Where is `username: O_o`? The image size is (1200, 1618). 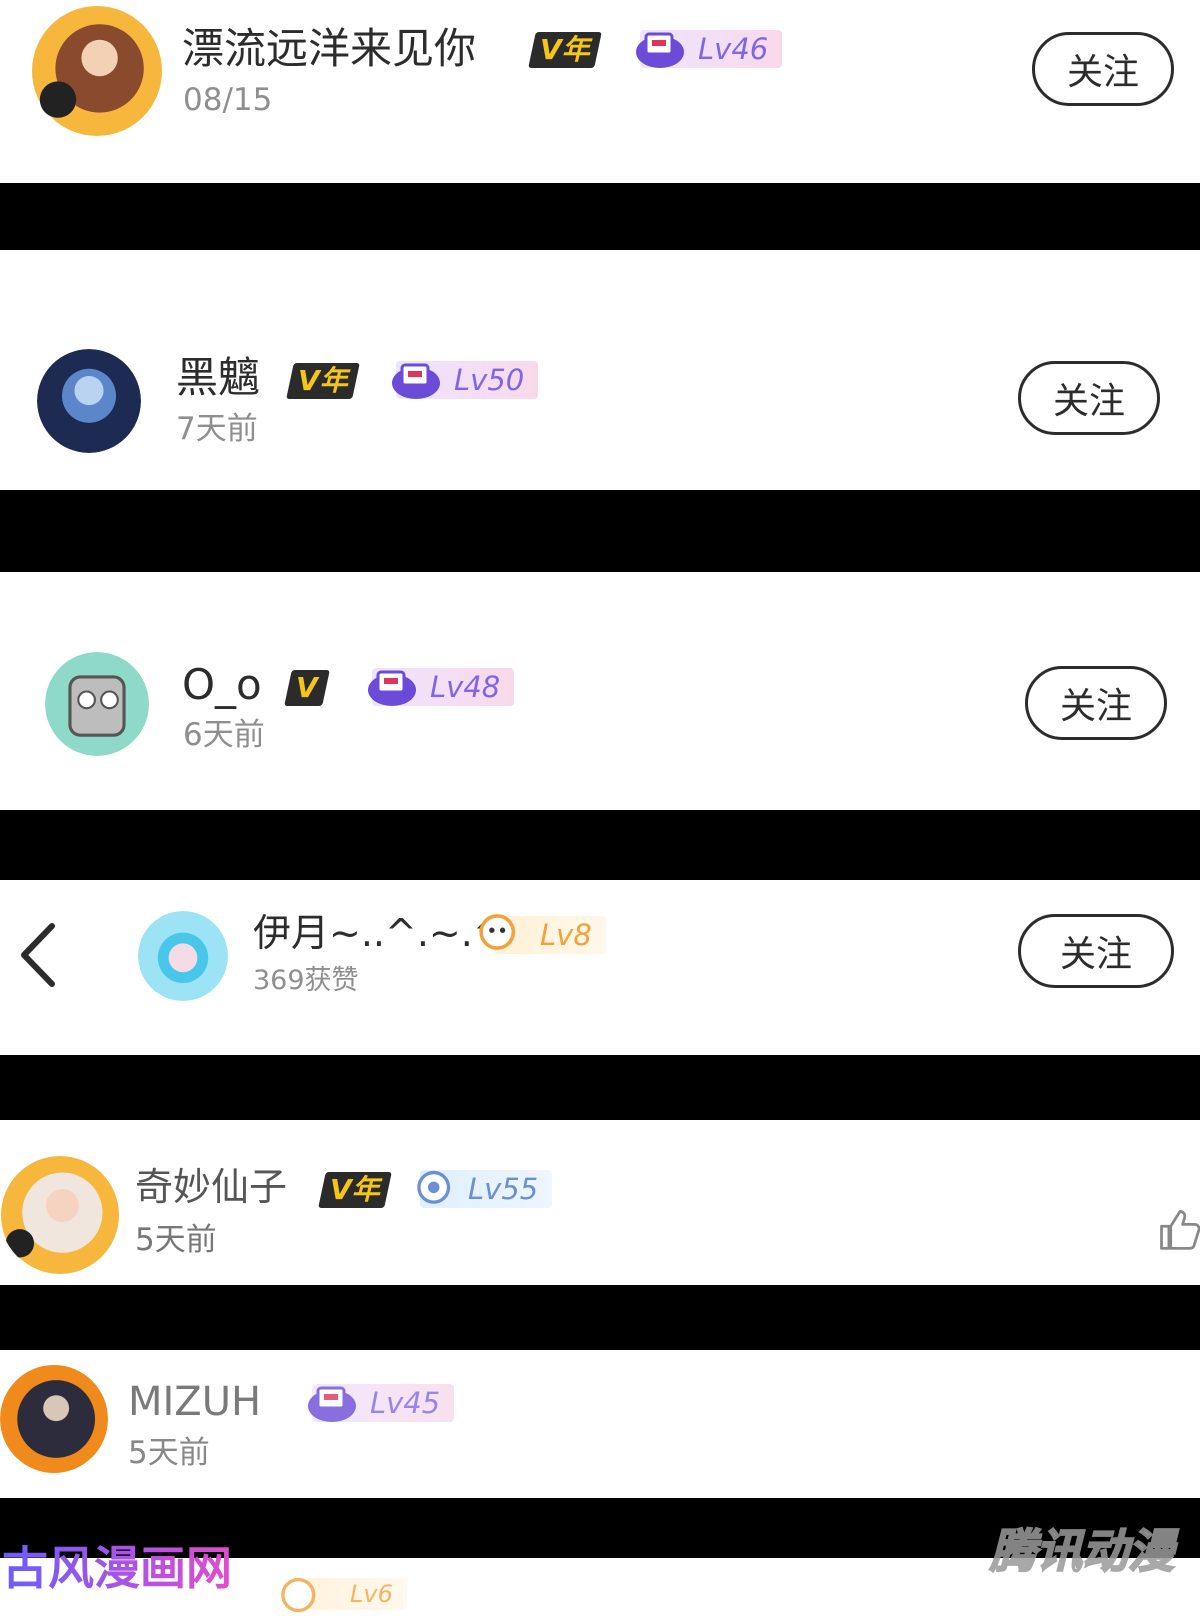 username: O_o is located at coordinates (222, 685).